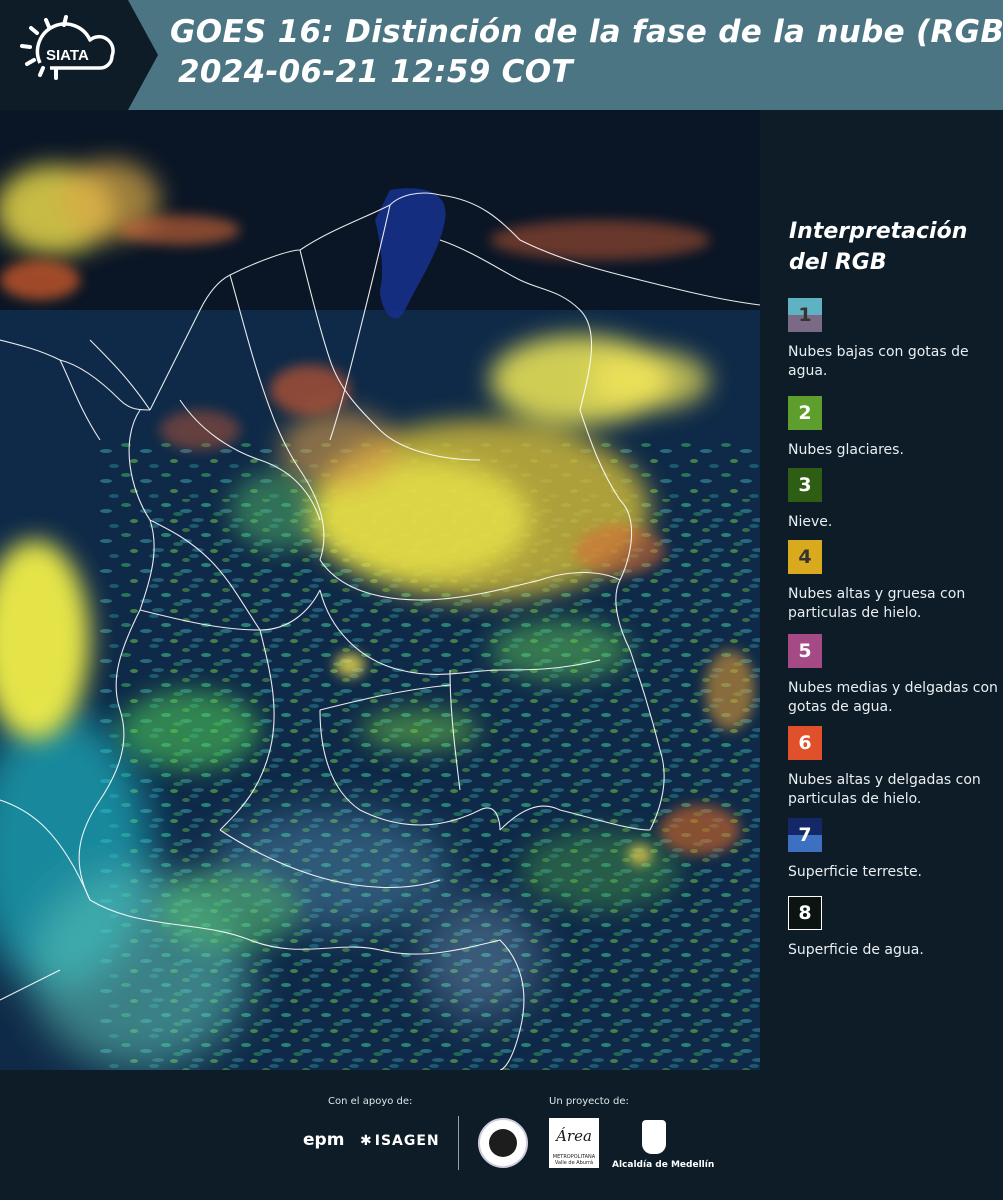 This screenshot has width=1003, height=1200. Describe the element at coordinates (574, 1136) in the screenshot. I see `area-logo-text: Área` at that location.